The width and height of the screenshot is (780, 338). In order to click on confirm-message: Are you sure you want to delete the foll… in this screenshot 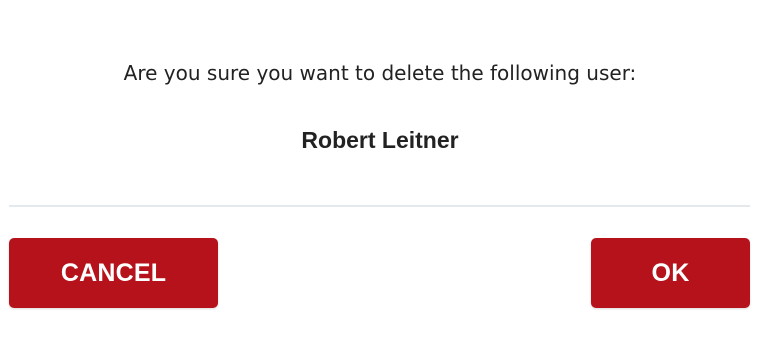, I will do `click(380, 73)`.